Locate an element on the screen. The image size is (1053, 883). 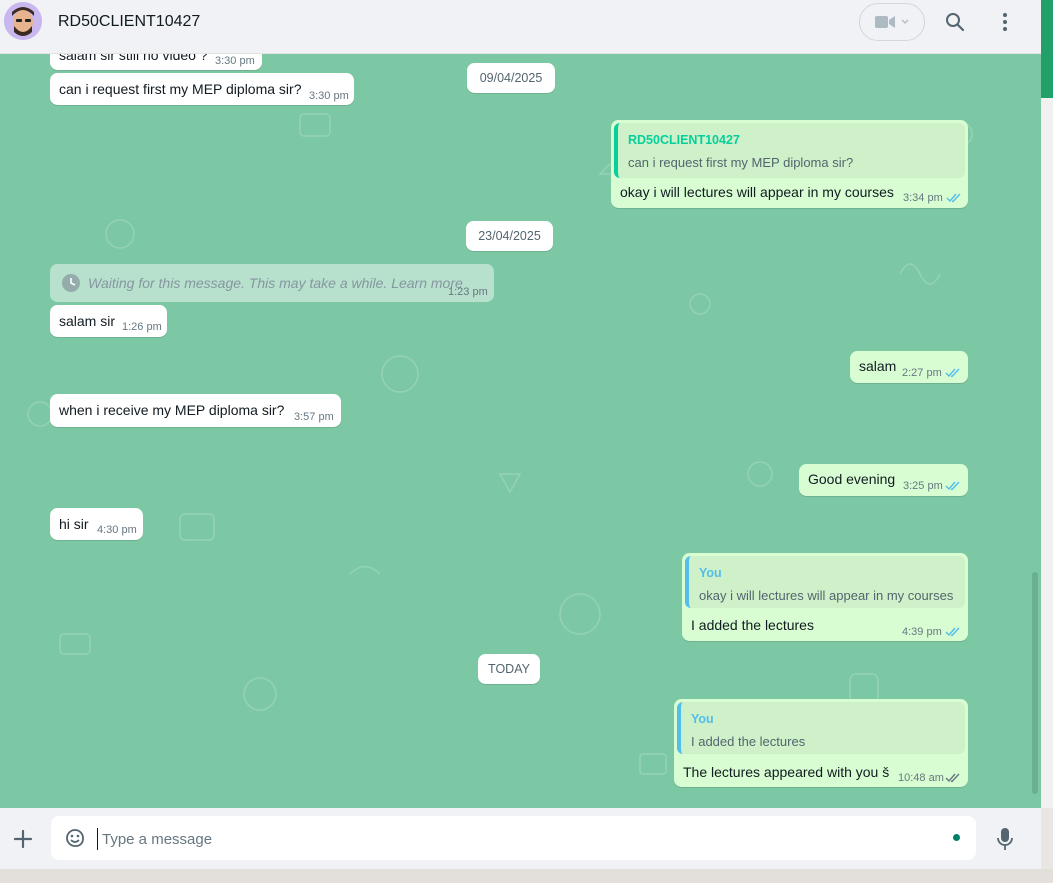
message-text: The lectures appeared with you š is located at coordinates (786, 772).